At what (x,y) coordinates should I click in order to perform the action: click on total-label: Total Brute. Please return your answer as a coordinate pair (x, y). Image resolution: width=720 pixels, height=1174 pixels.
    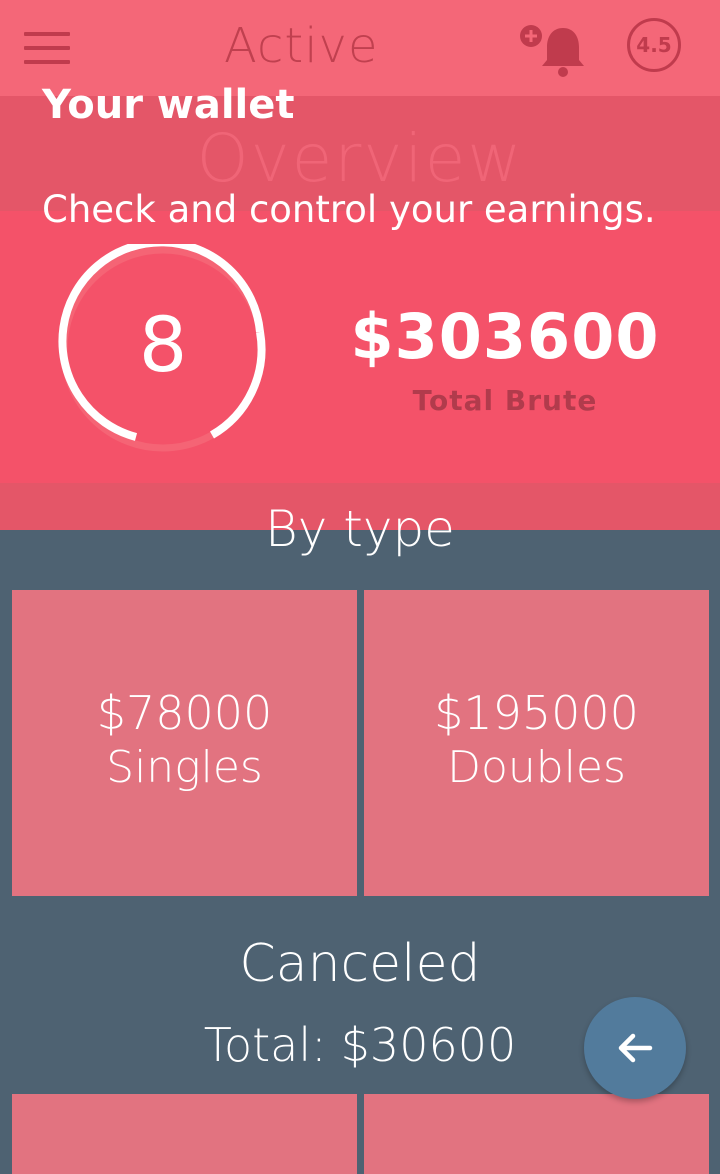
    Looking at the image, I should click on (505, 400).